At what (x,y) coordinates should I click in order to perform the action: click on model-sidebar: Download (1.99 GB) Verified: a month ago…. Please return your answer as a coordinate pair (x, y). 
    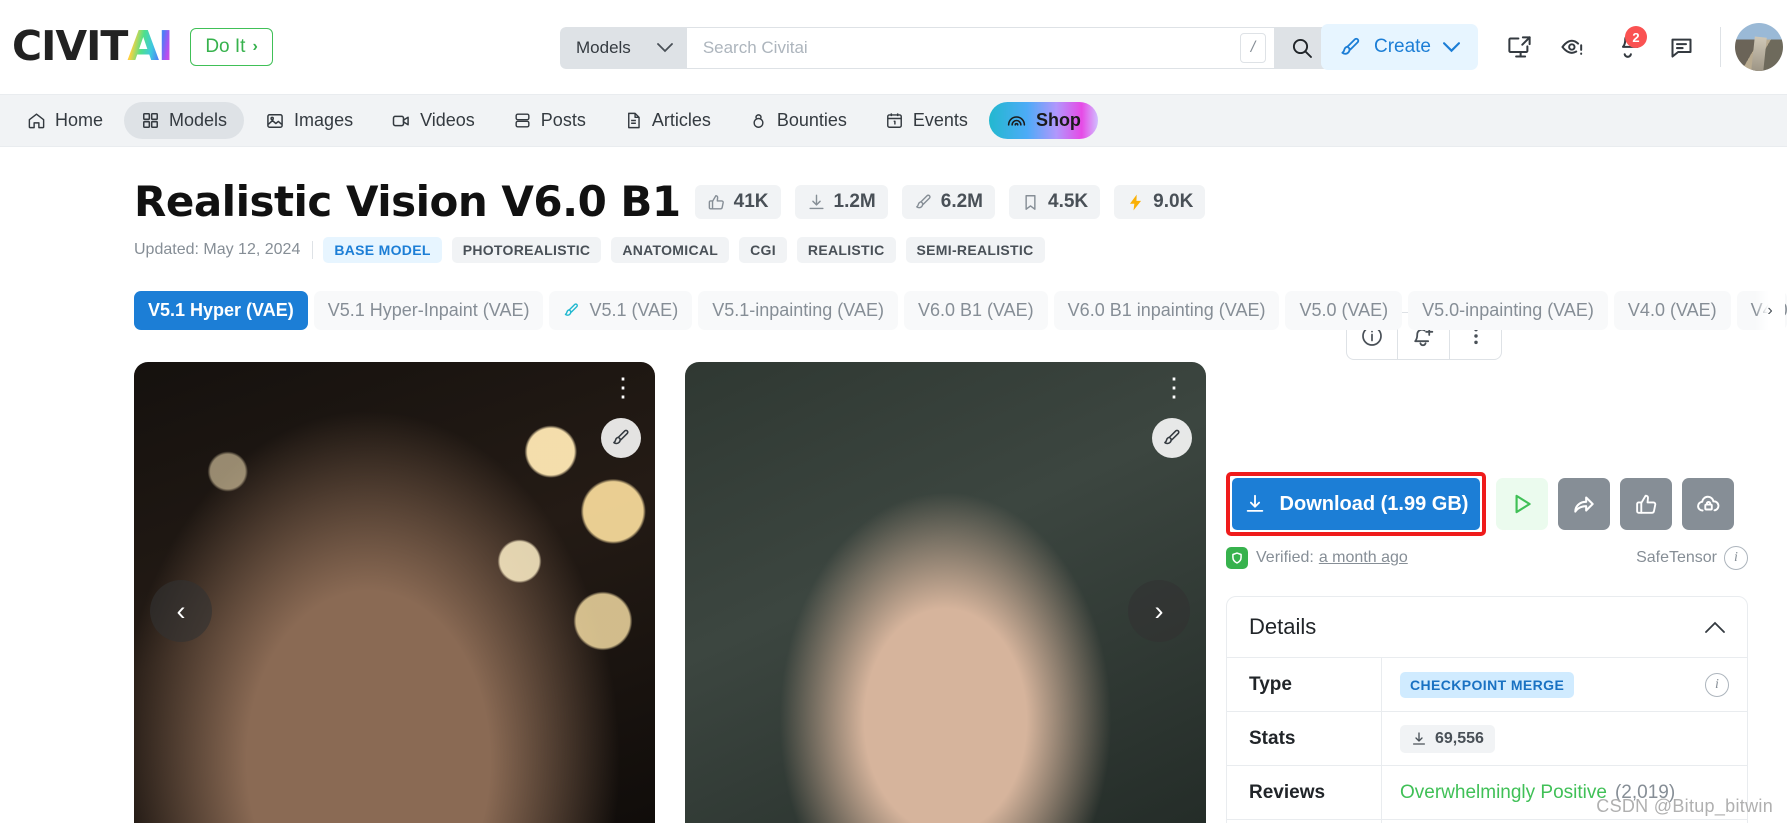
    Looking at the image, I should click on (1487, 647).